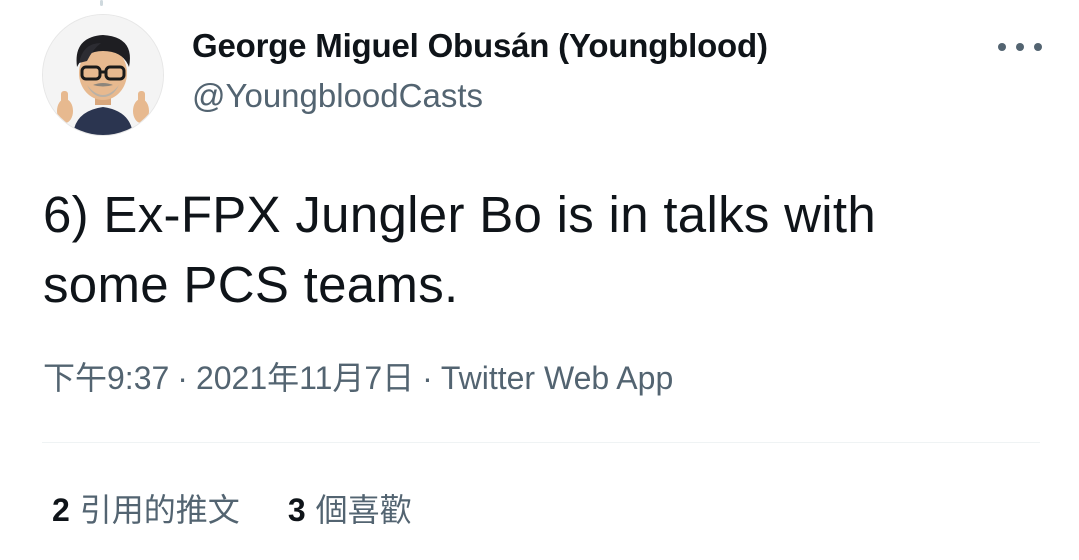 This screenshot has height=560, width=1079. I want to click on tweet-source: Twitter Web App, so click(557, 378).